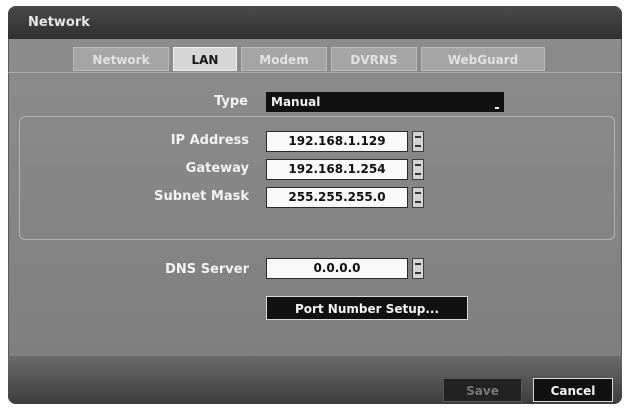 The height and width of the screenshot is (410, 631). What do you see at coordinates (337, 169) in the screenshot?
I see `gateway-field: 192.168.1.254` at bounding box center [337, 169].